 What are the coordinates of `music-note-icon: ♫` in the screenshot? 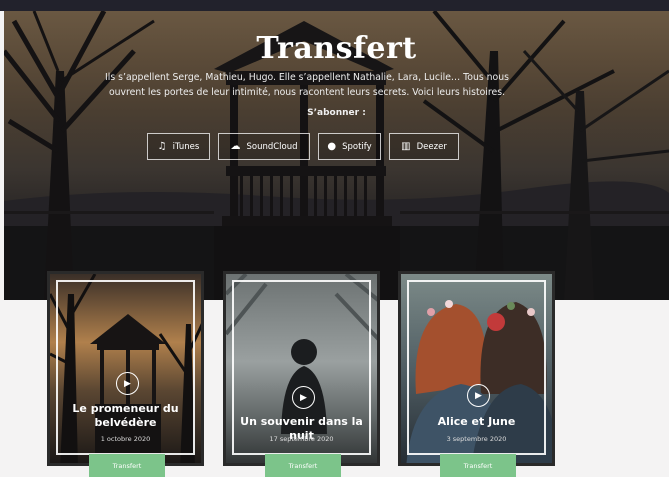 It's located at (162, 146).